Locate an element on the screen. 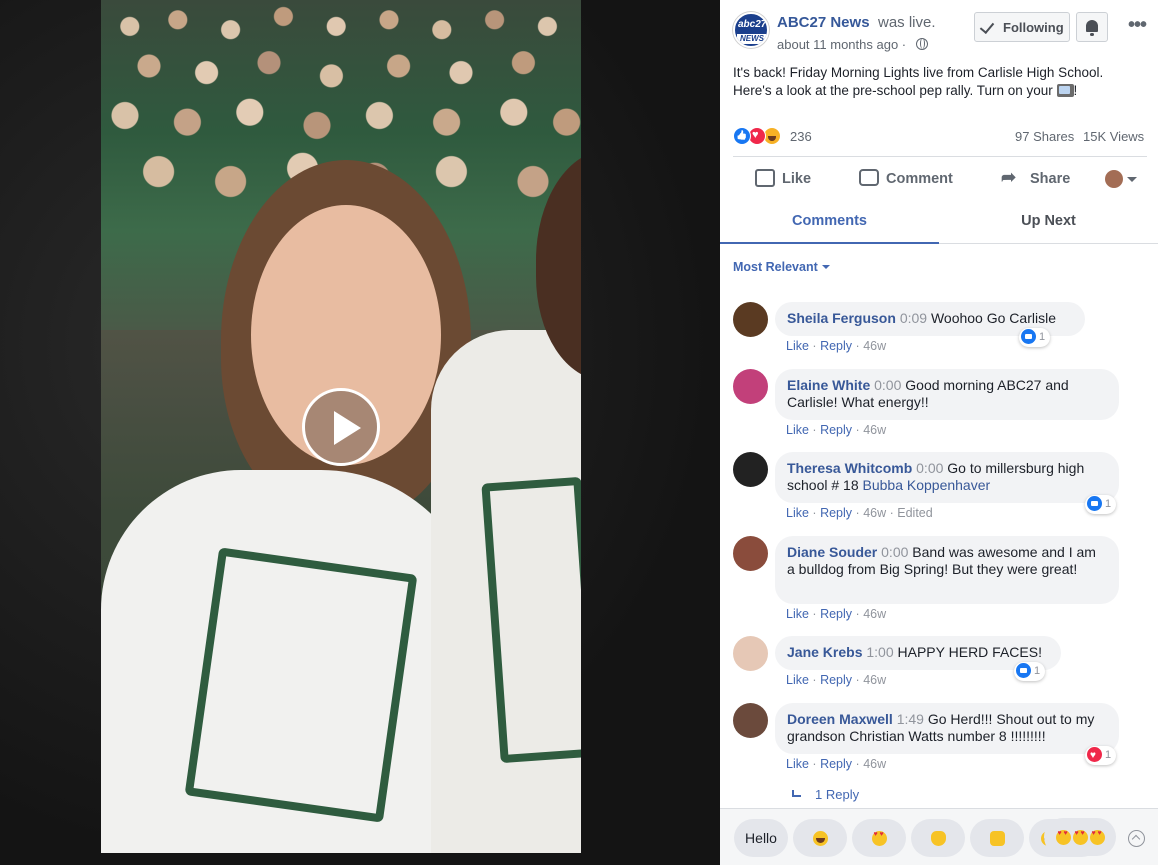 Image resolution: width=1158 pixels, height=865 pixels. quick-reply-haha is located at coordinates (820, 838).